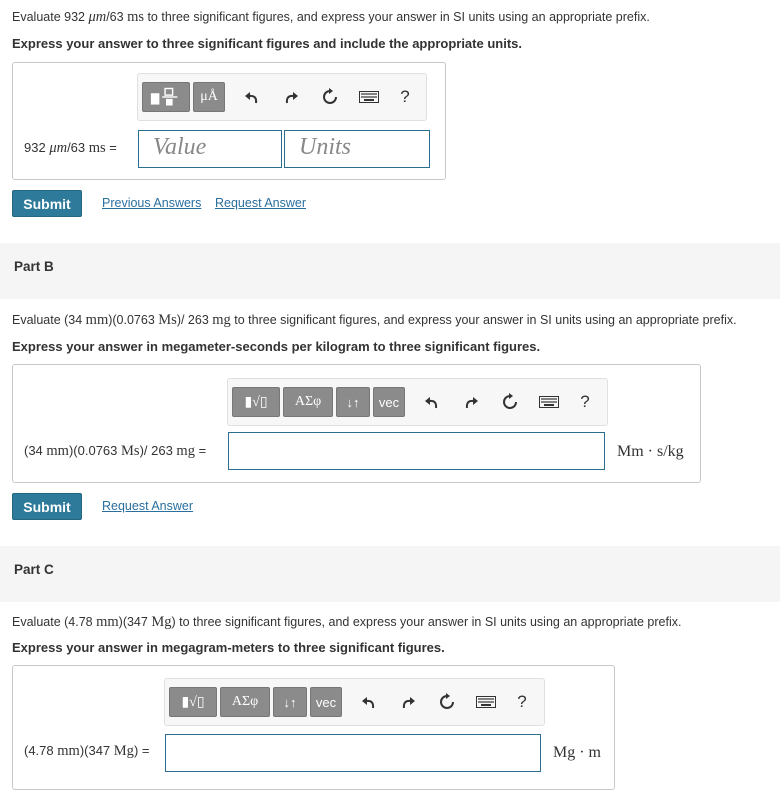 This screenshot has width=780, height=790. I want to click on part-b-request-answer-link: Request Answer, so click(147, 506).